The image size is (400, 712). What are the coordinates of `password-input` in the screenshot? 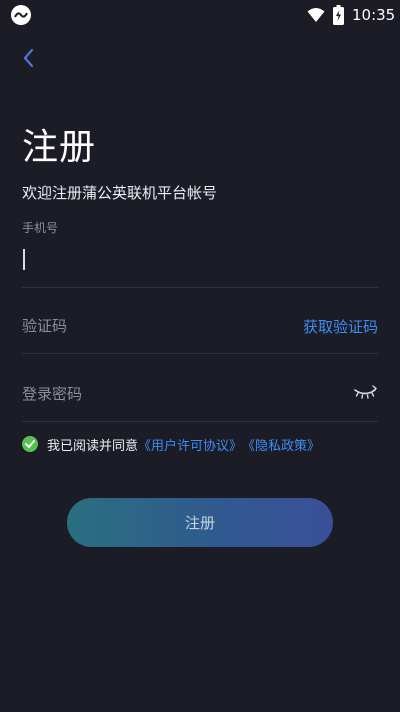 It's located at (147, 394).